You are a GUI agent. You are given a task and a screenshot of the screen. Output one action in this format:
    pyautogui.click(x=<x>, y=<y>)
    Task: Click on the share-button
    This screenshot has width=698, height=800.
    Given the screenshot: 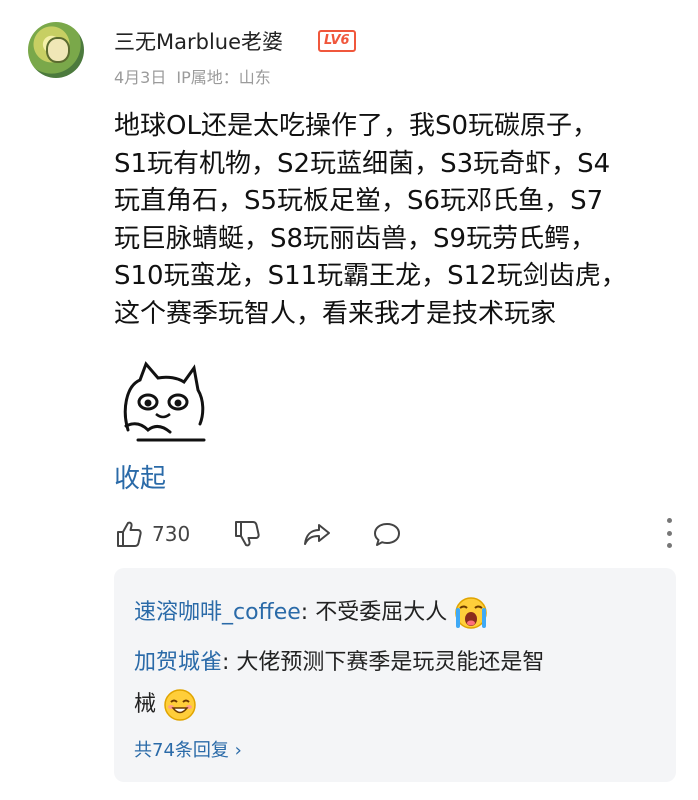 What is the action you would take?
    pyautogui.click(x=317, y=534)
    